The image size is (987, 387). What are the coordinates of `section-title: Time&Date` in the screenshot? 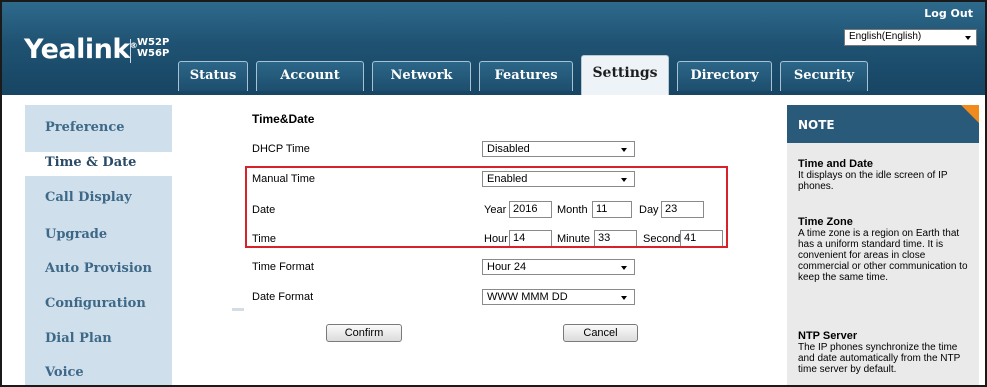 It's located at (283, 119).